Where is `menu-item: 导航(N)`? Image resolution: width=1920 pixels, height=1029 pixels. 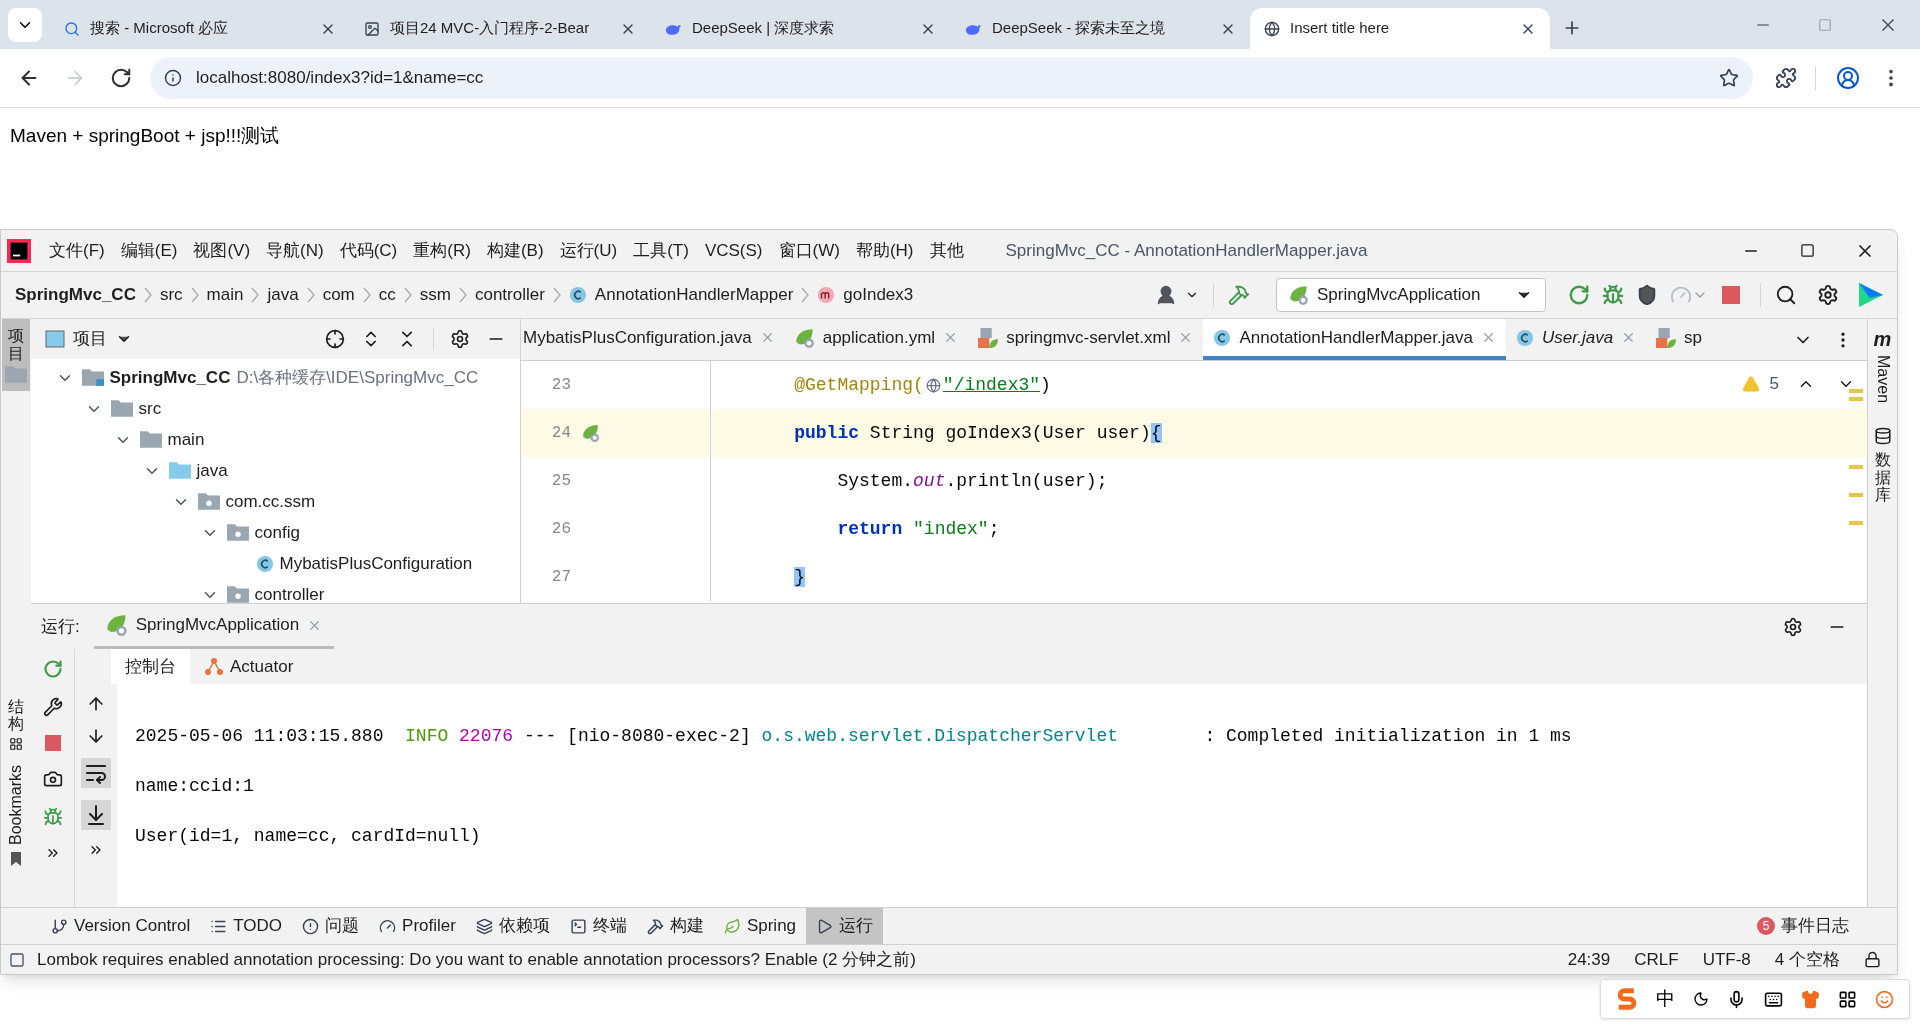
menu-item: 导航(N) is located at coordinates (295, 250).